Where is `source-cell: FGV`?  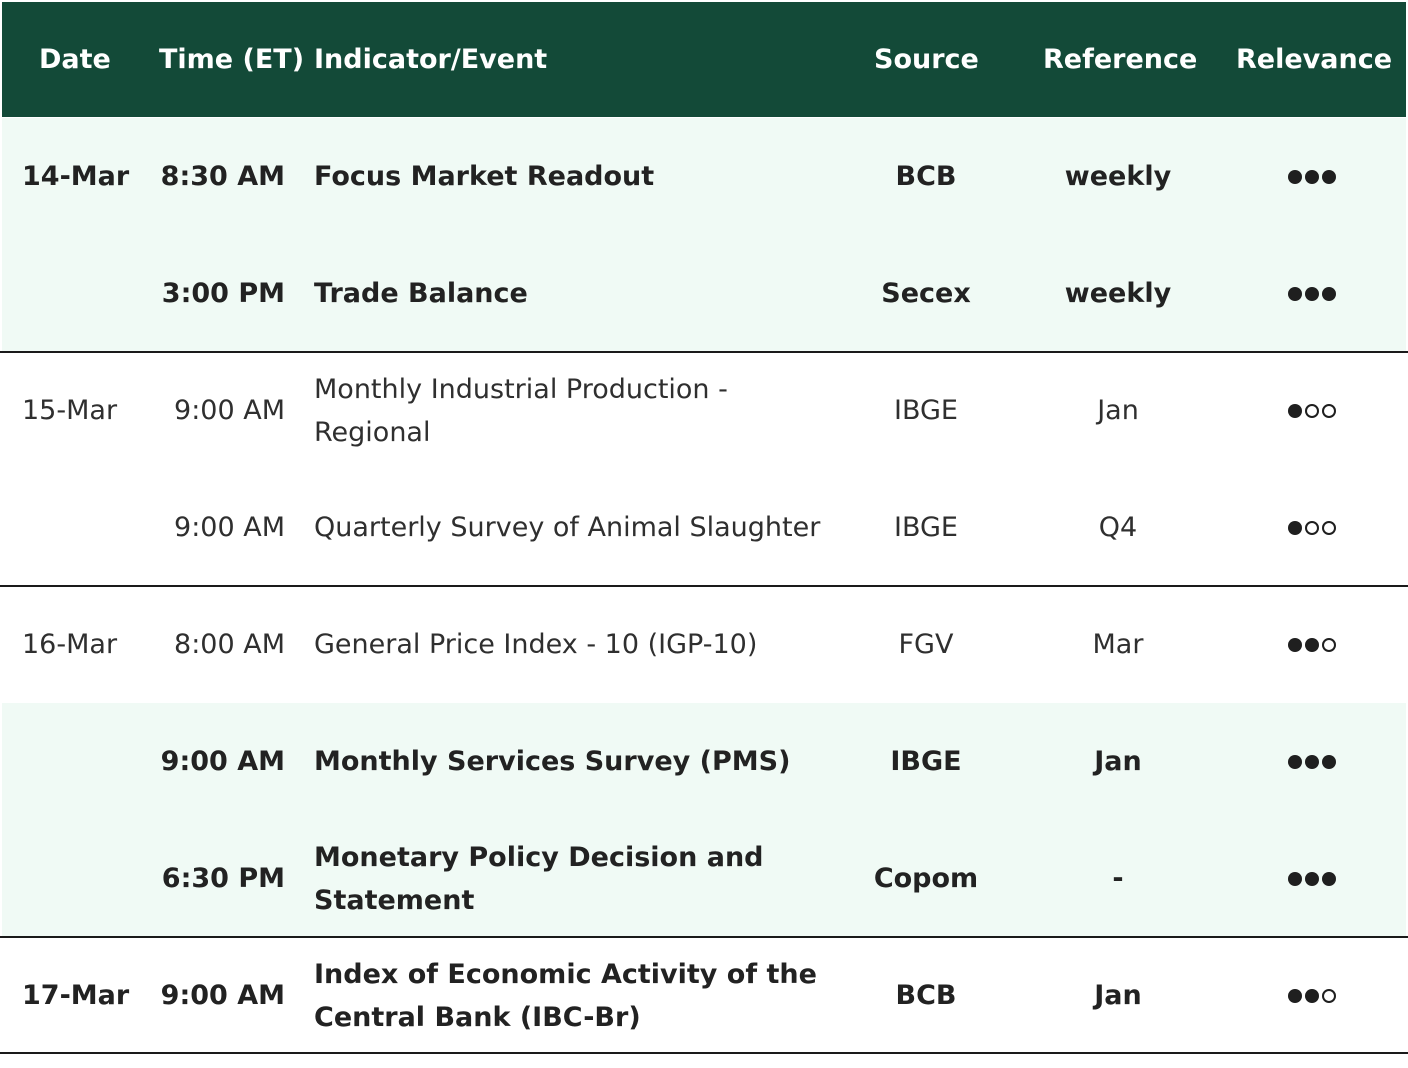
source-cell: FGV is located at coordinates (926, 644).